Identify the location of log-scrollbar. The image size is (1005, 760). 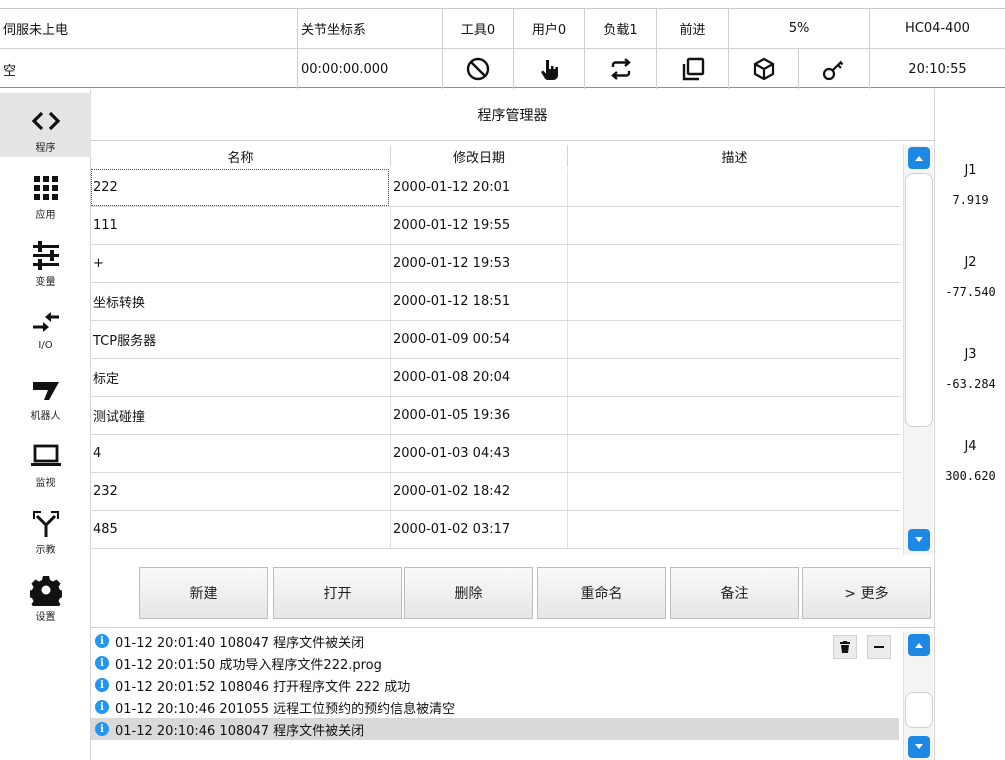
(918, 696).